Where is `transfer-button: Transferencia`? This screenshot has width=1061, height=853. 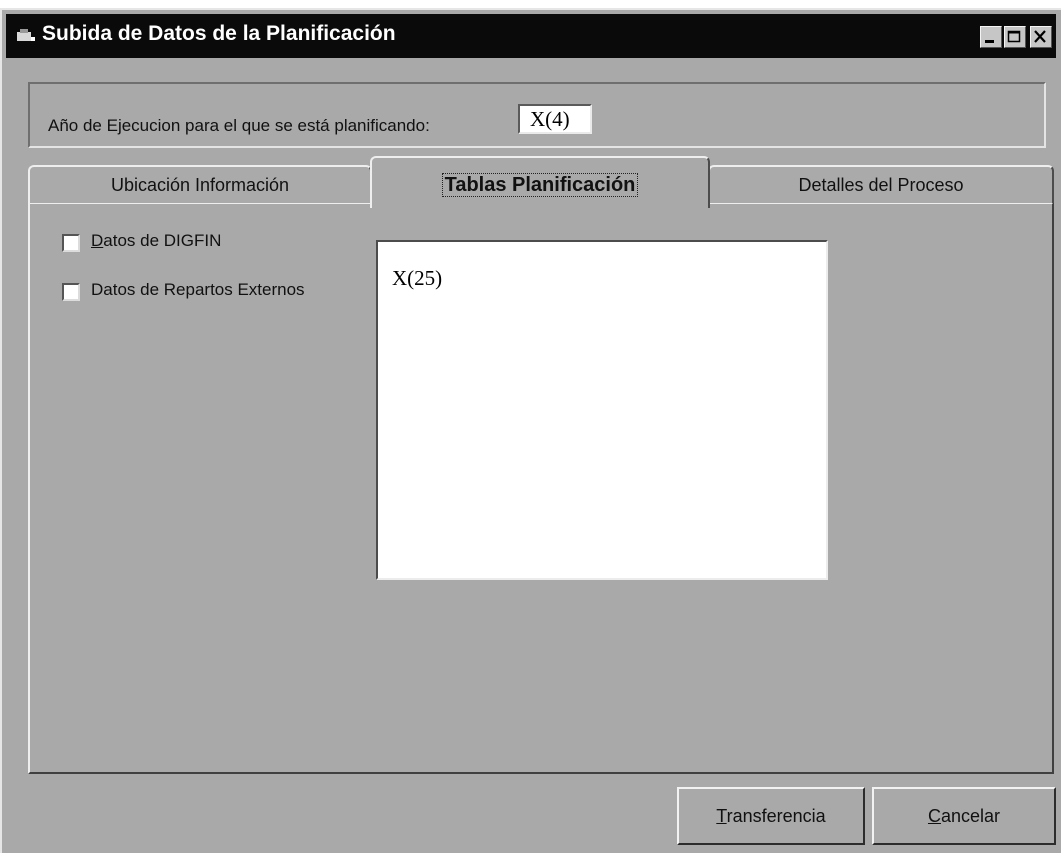
transfer-button: Transferencia is located at coordinates (771, 816).